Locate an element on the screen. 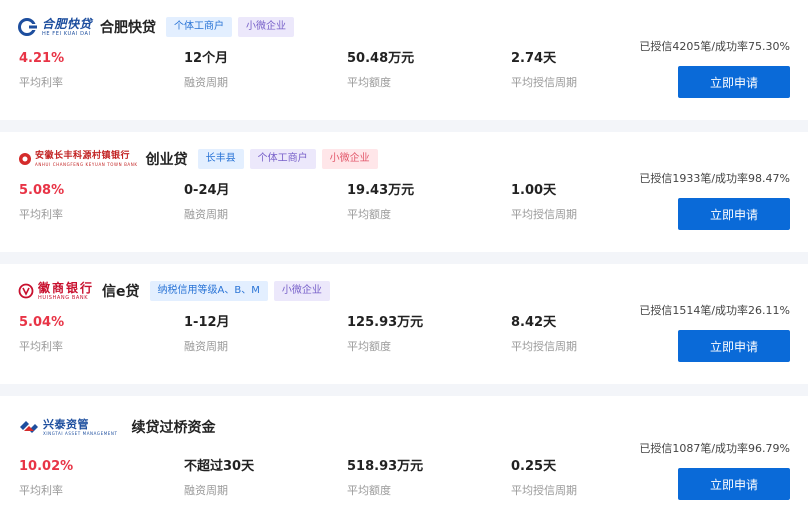  tag-badge: 长丰县 is located at coordinates (220, 159).